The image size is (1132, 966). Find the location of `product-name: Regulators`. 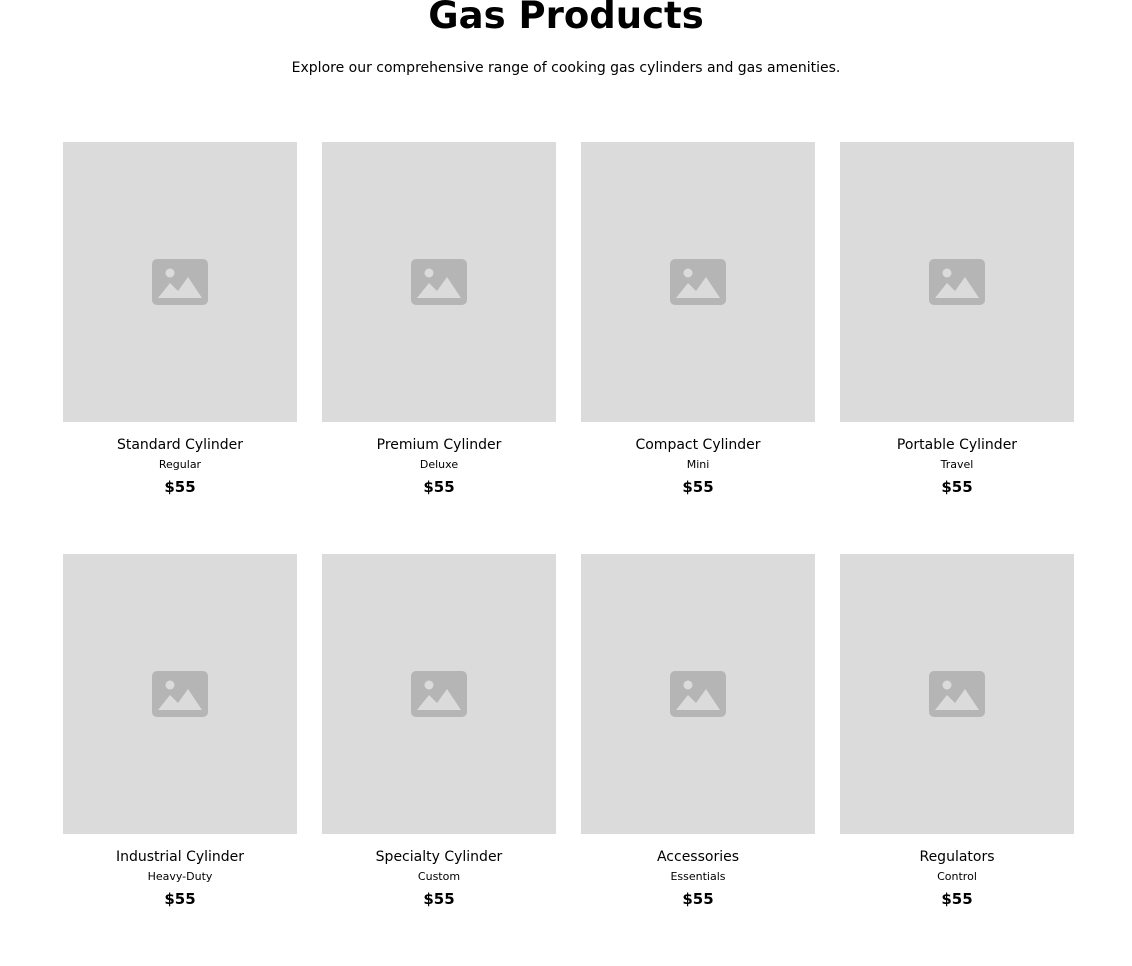

product-name: Regulators is located at coordinates (957, 857).